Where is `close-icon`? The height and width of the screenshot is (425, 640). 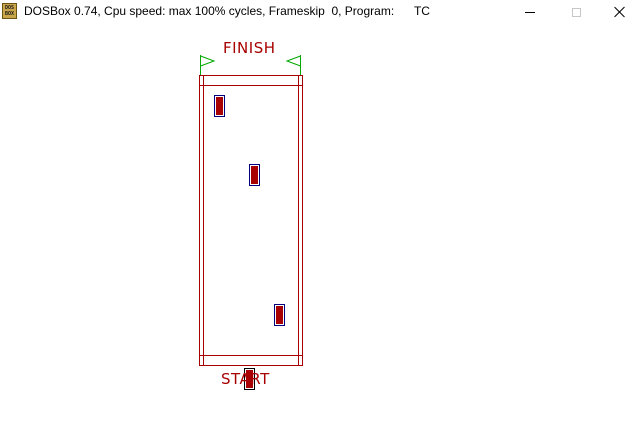
close-icon is located at coordinates (620, 12).